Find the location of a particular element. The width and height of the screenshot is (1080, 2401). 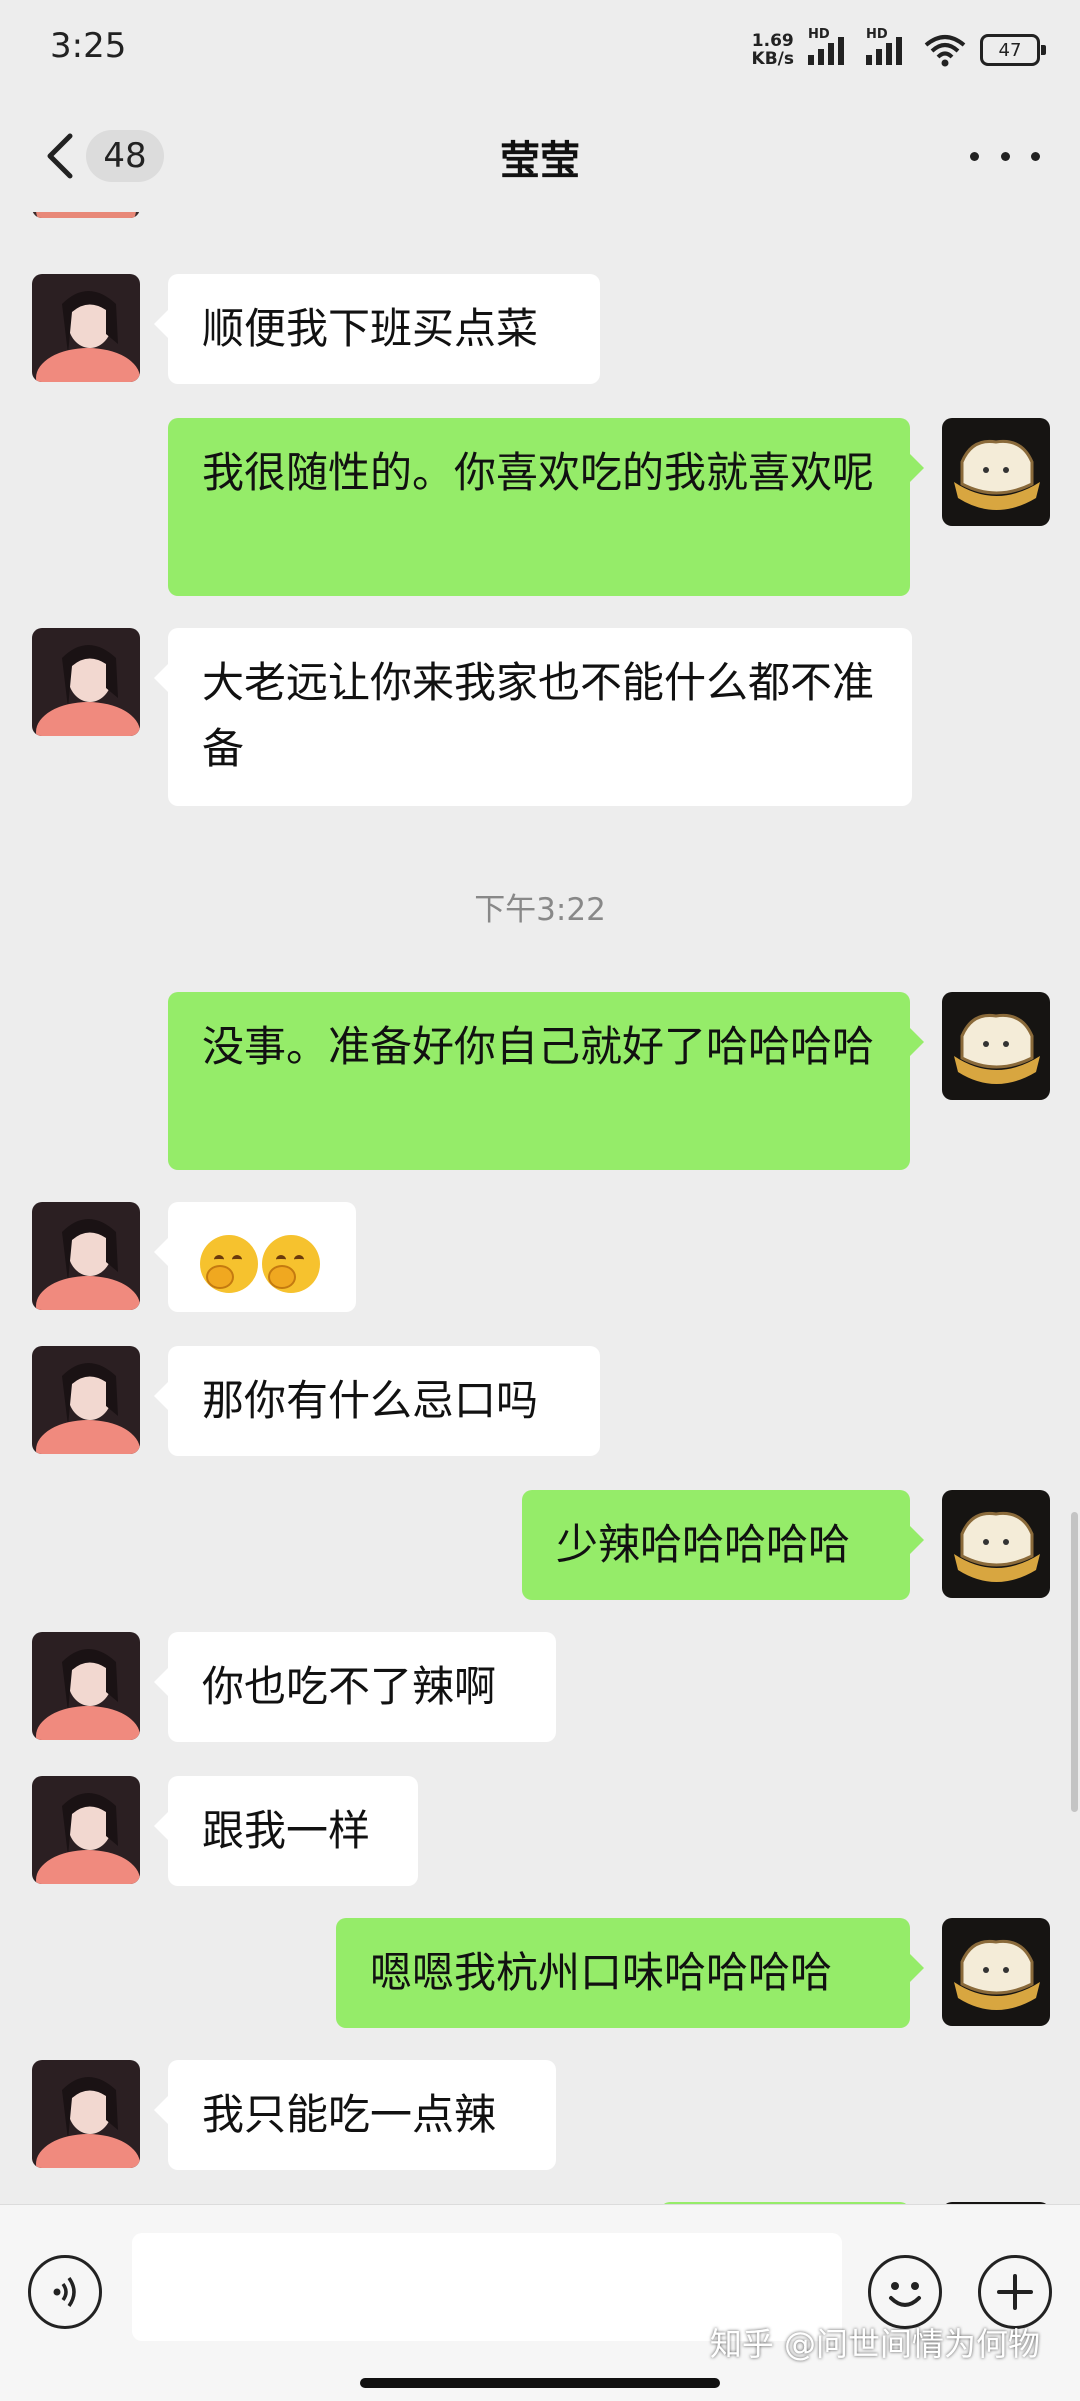

scrollbar is located at coordinates (1074, 1662).